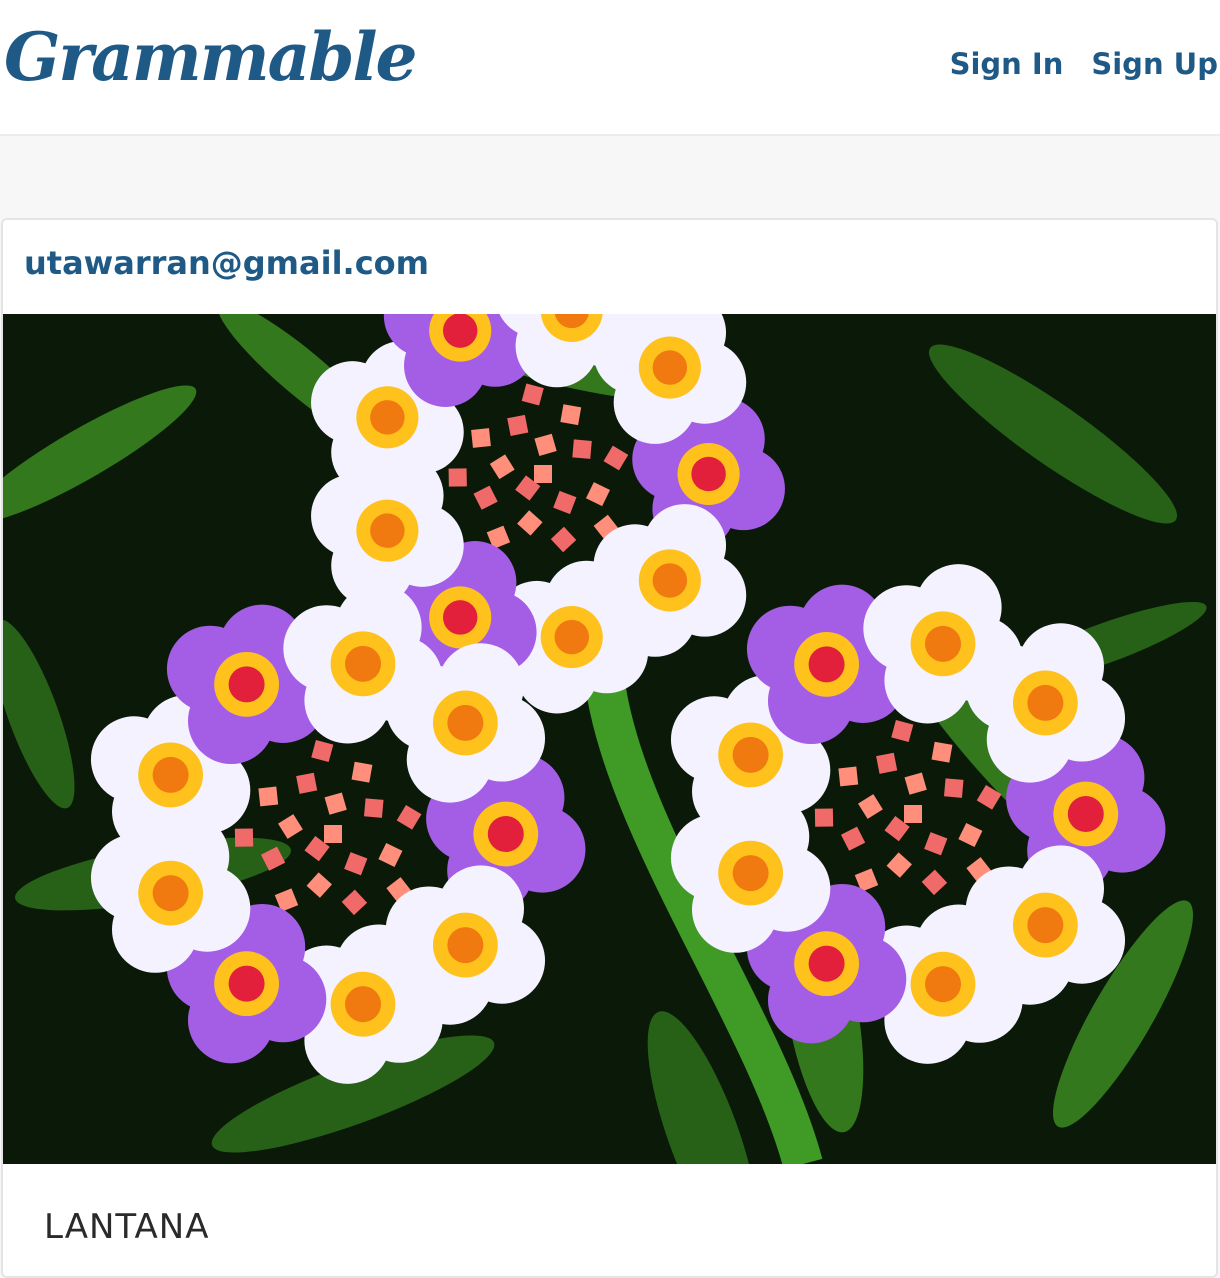  What do you see at coordinates (1084, 64) in the screenshot?
I see `nav-links: Sign In Sign Up` at bounding box center [1084, 64].